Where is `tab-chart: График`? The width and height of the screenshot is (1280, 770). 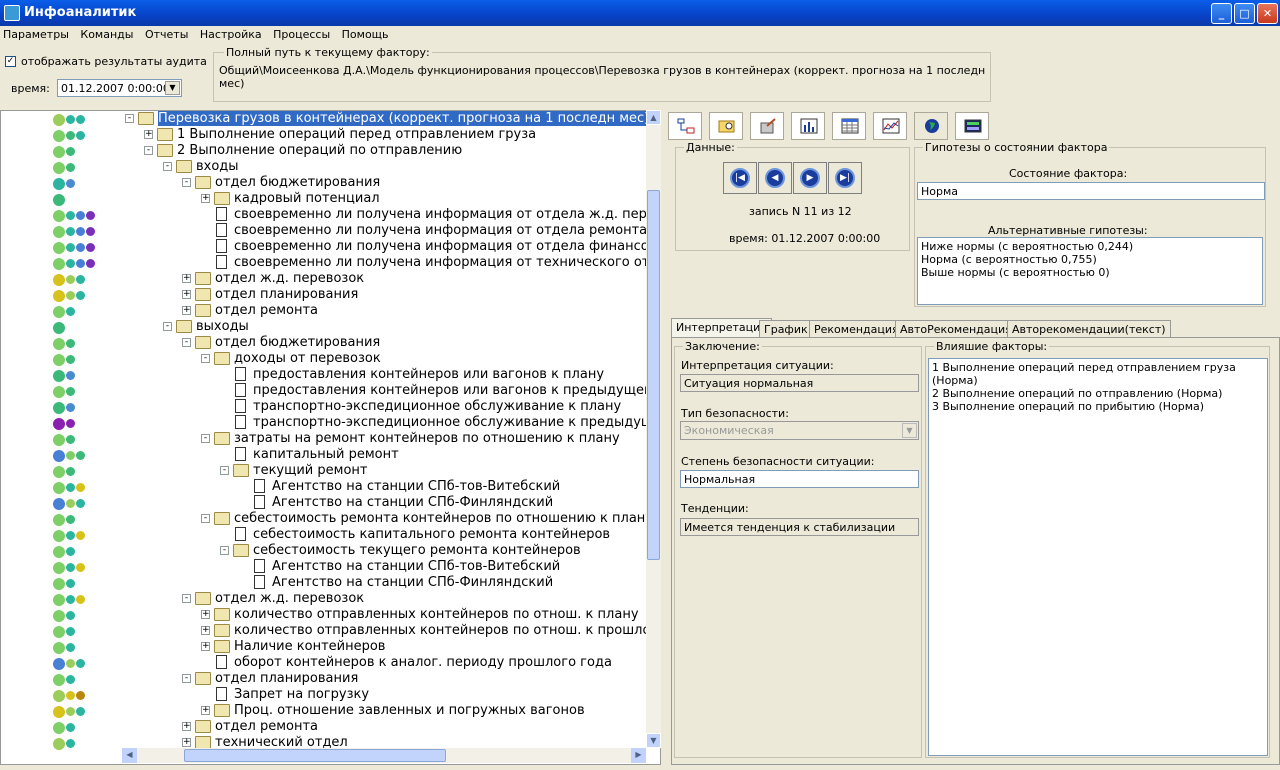
tab-chart: График is located at coordinates (786, 329).